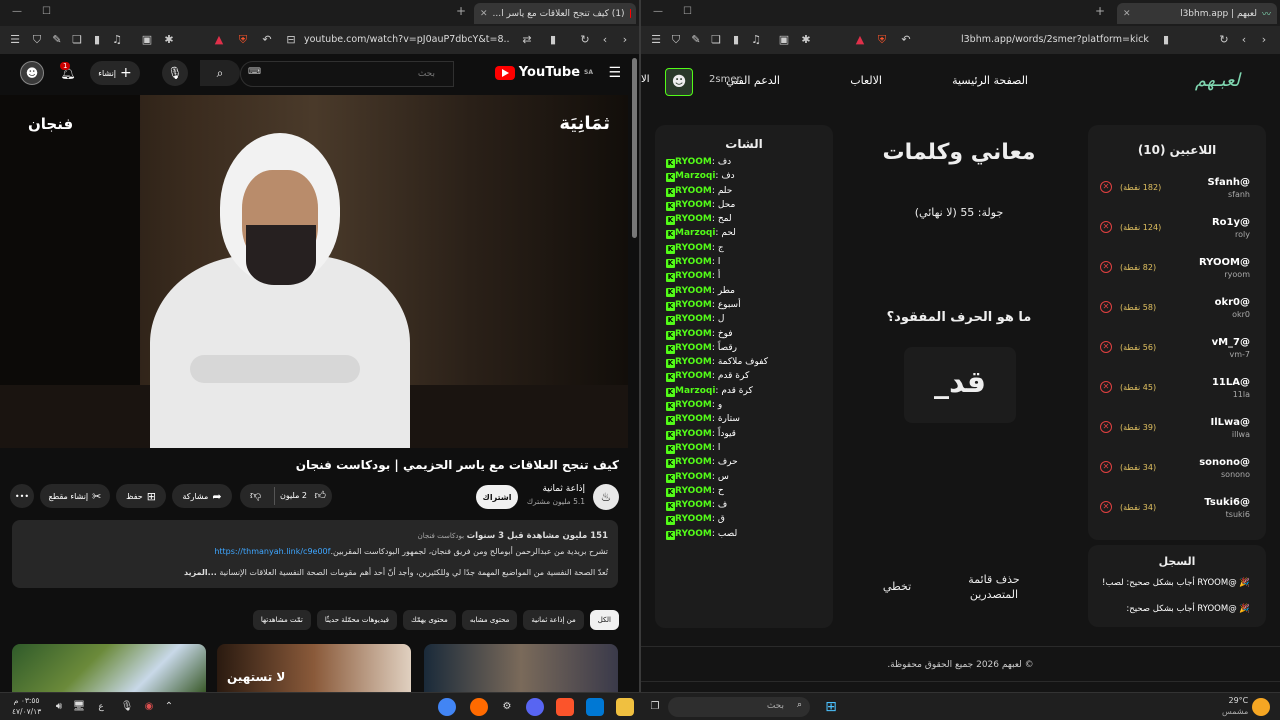  What do you see at coordinates (497, 497) in the screenshot?
I see `subscribe-button: اشتراك` at bounding box center [497, 497].